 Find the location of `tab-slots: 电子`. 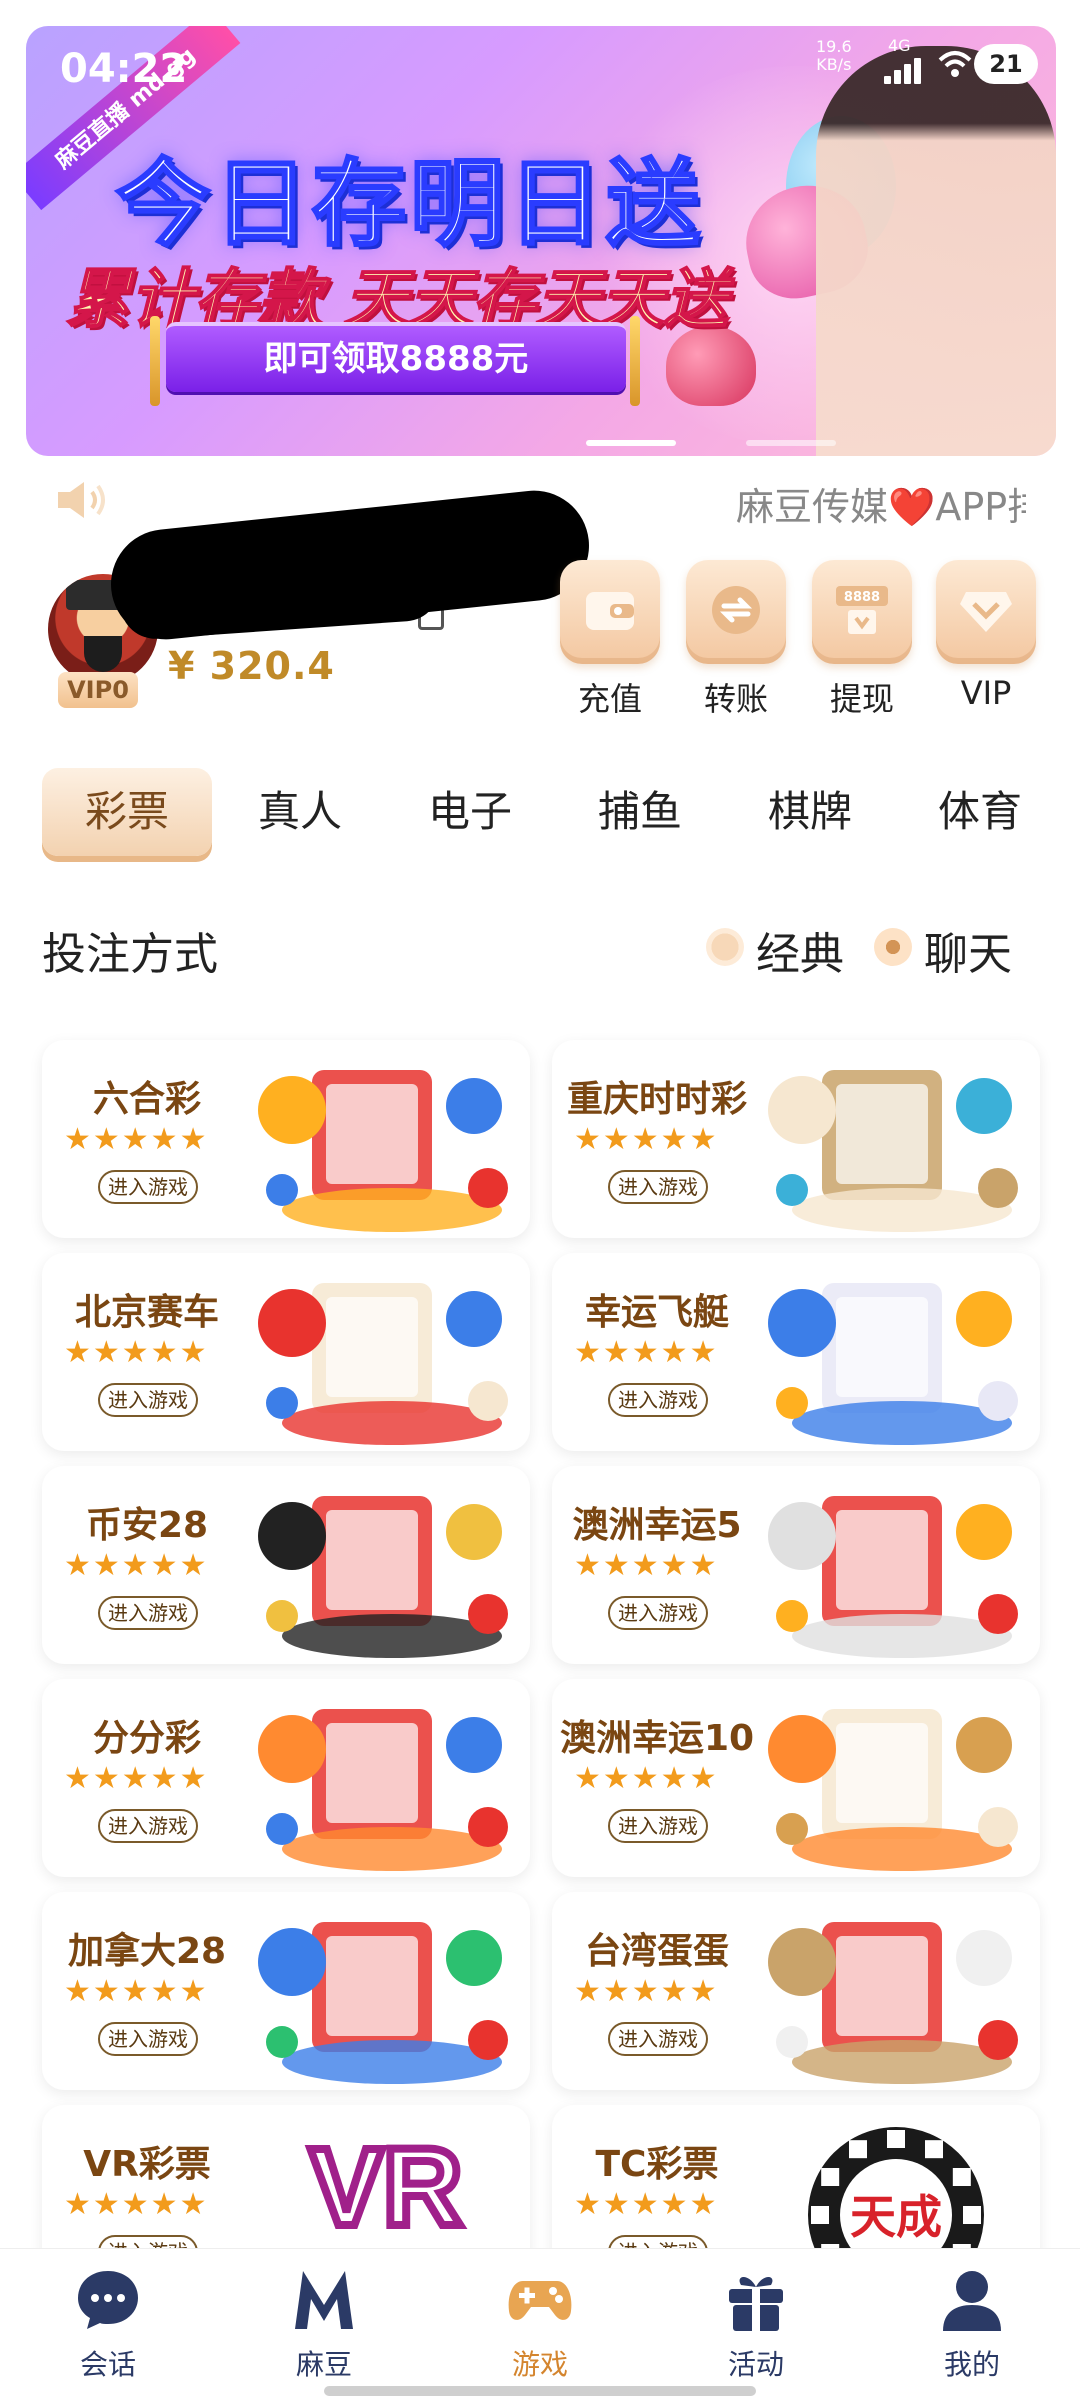

tab-slots: 电子 is located at coordinates (470, 812).